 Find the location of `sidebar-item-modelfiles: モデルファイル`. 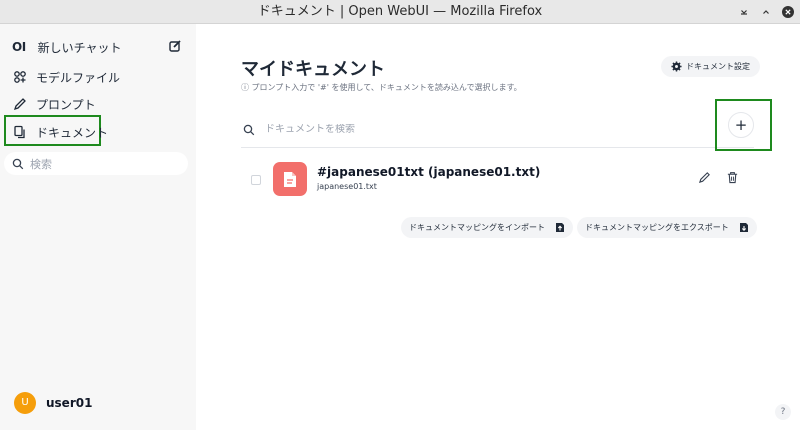

sidebar-item-modelfiles: モデルファイル is located at coordinates (63, 77).